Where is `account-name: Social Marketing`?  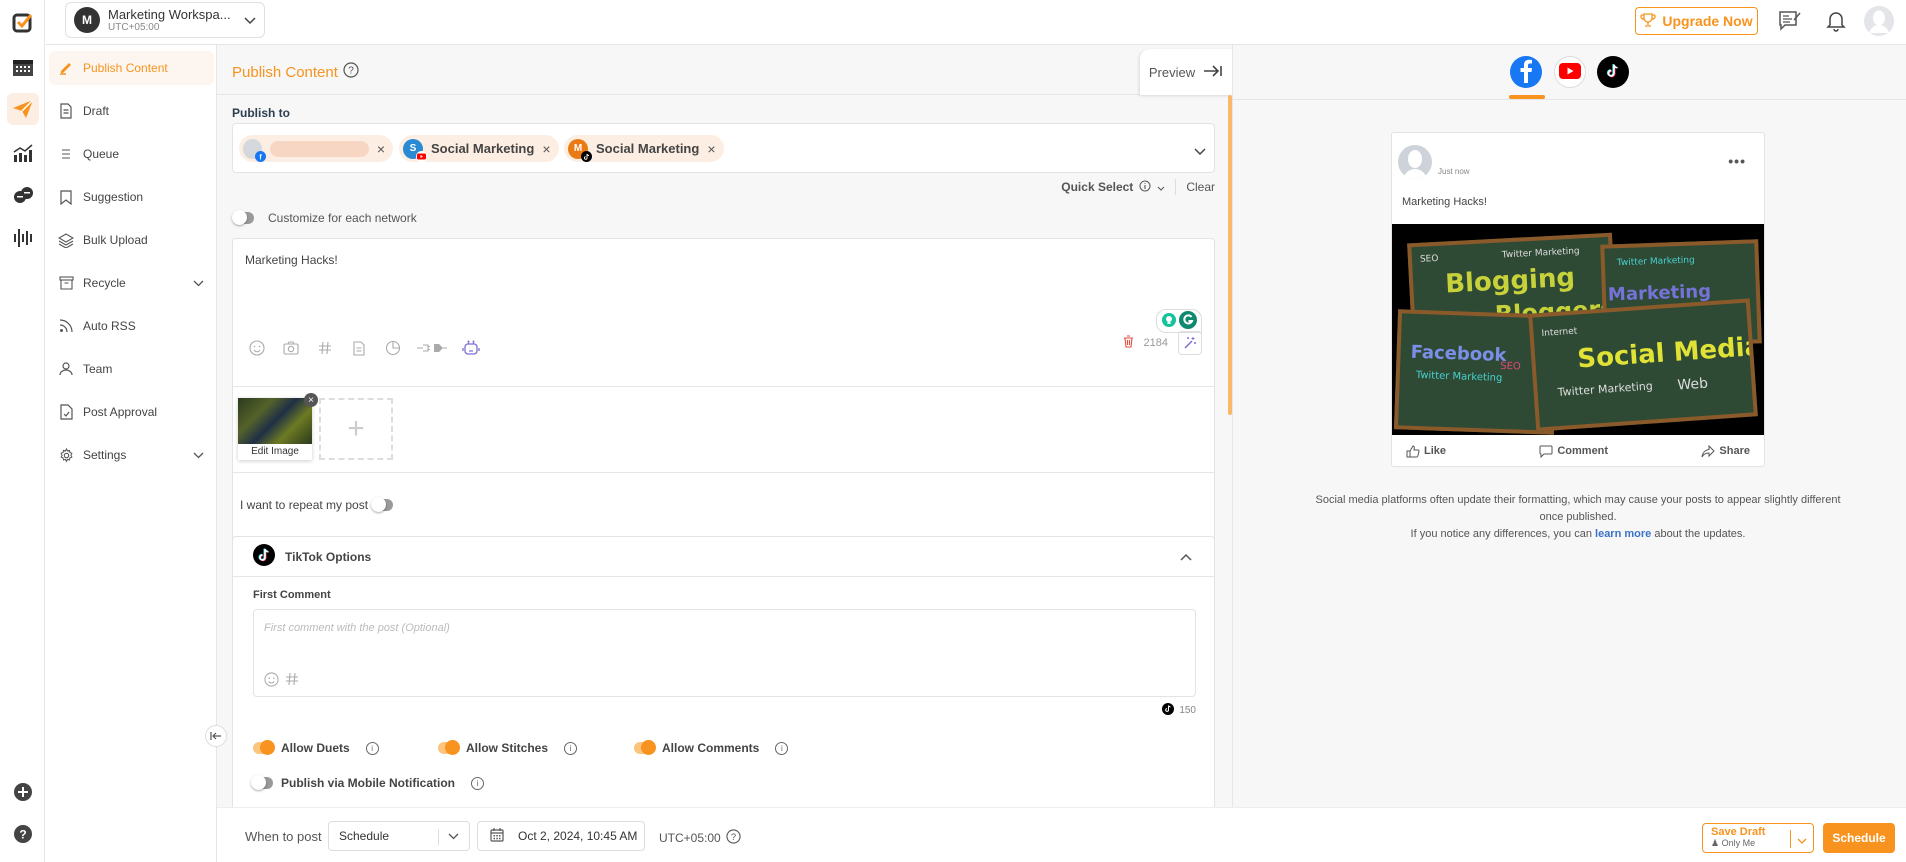 account-name: Social Marketing is located at coordinates (483, 148).